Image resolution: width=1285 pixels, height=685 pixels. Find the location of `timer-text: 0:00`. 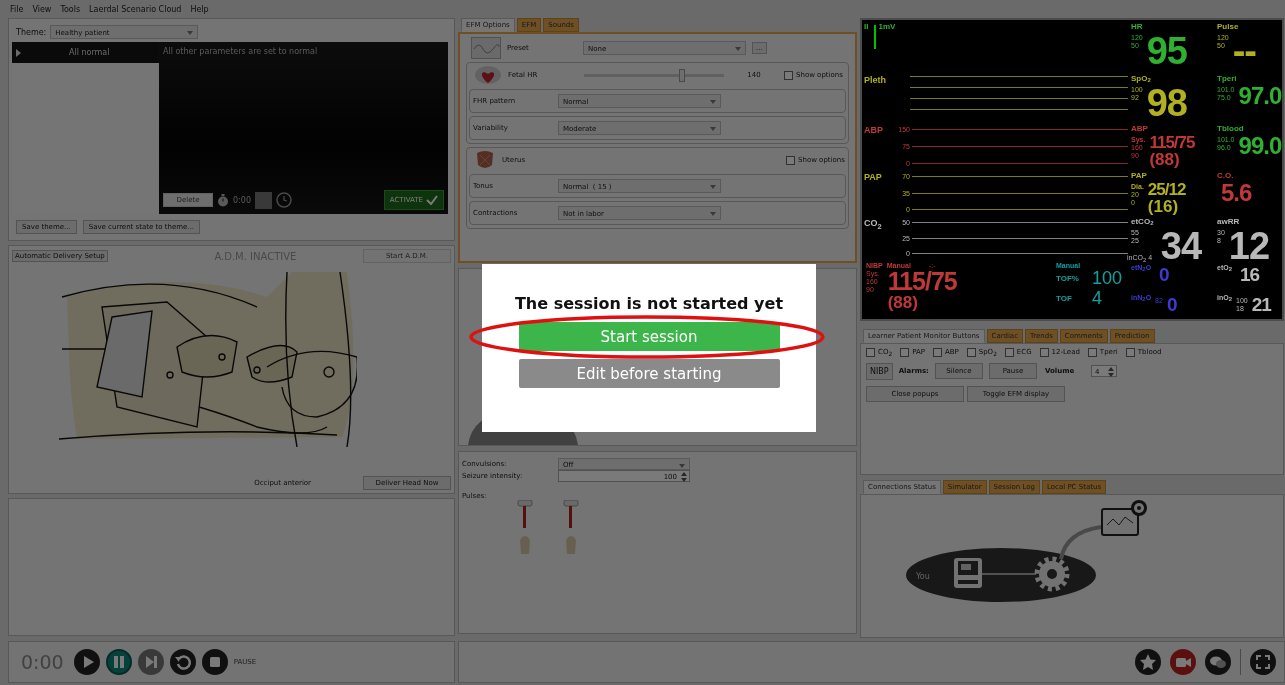

timer-text: 0:00 is located at coordinates (242, 200).